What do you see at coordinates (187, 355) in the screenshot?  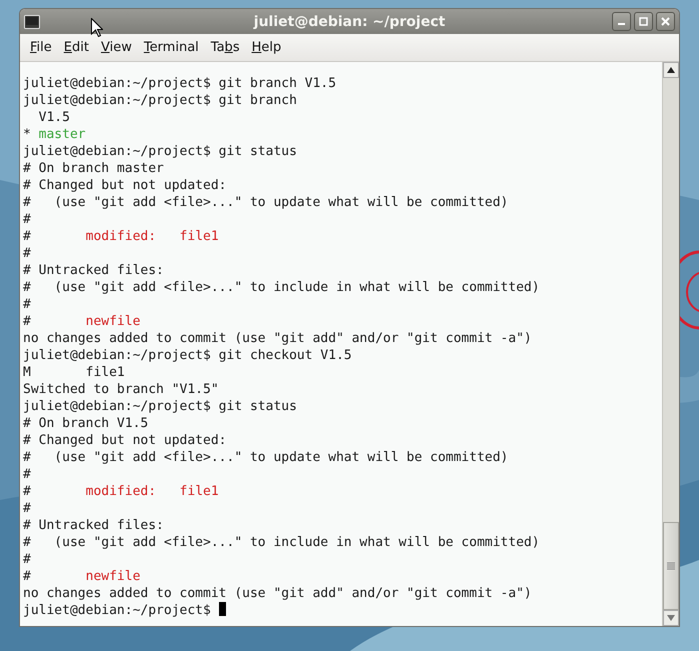 I see `terminal-line: juliet@debian:~/project$ git checkout V1.5` at bounding box center [187, 355].